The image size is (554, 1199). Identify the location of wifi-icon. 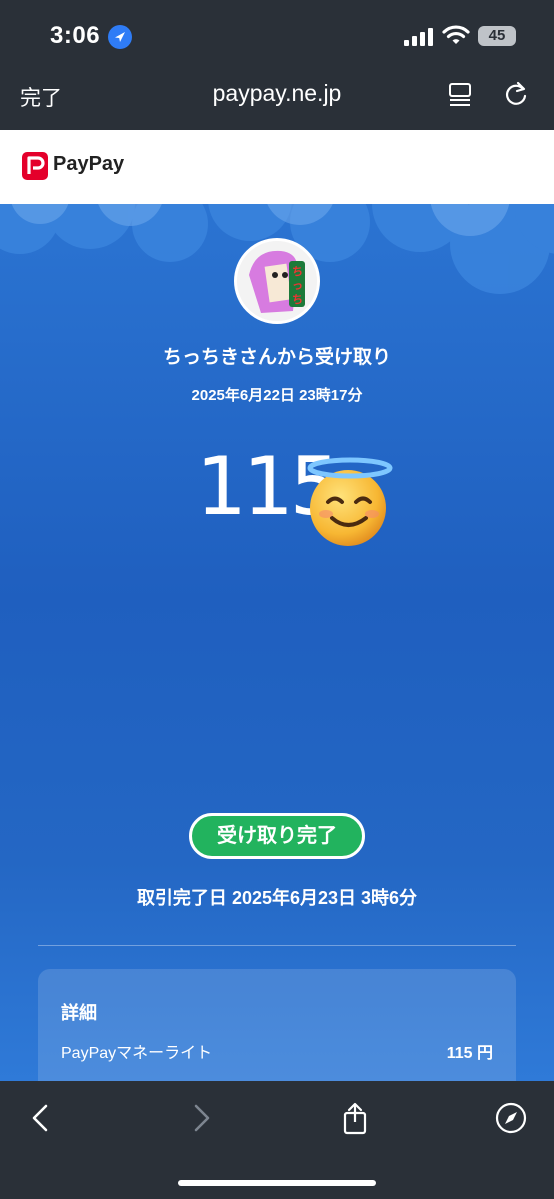
(456, 34).